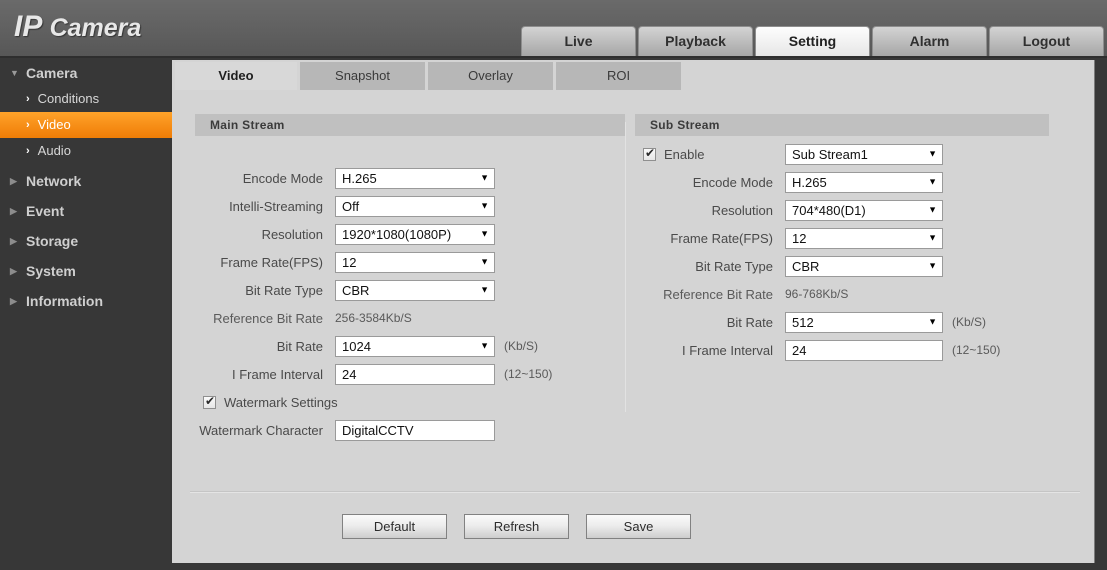 The height and width of the screenshot is (570, 1107). I want to click on field-row-bit-rate-type: Bit Rate Type CBR ▼, so click(410, 290).